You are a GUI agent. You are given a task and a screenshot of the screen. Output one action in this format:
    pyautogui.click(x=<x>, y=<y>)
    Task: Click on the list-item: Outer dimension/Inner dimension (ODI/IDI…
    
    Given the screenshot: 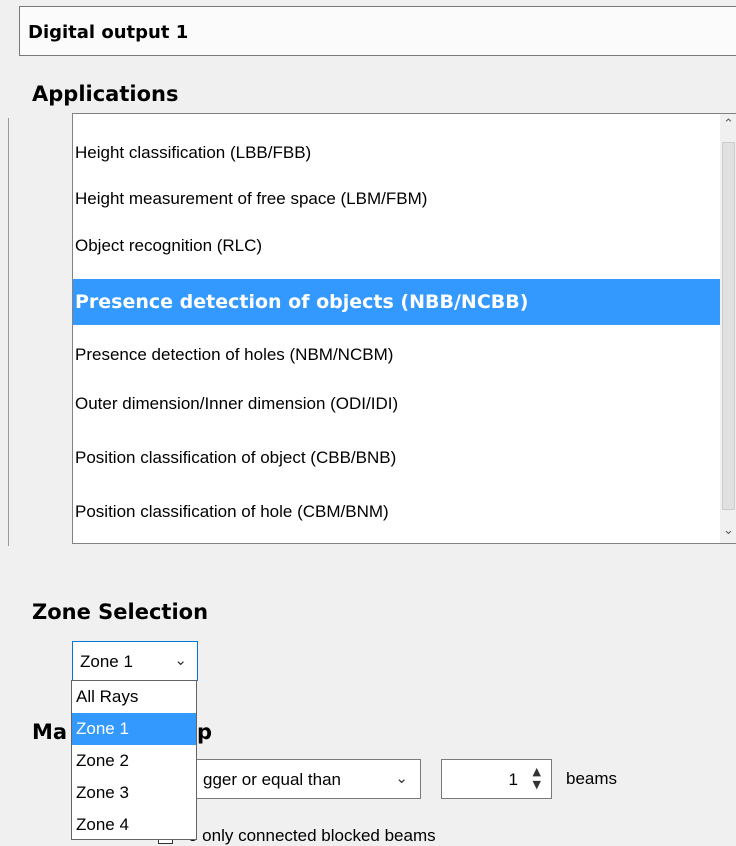 What is the action you would take?
    pyautogui.click(x=396, y=404)
    